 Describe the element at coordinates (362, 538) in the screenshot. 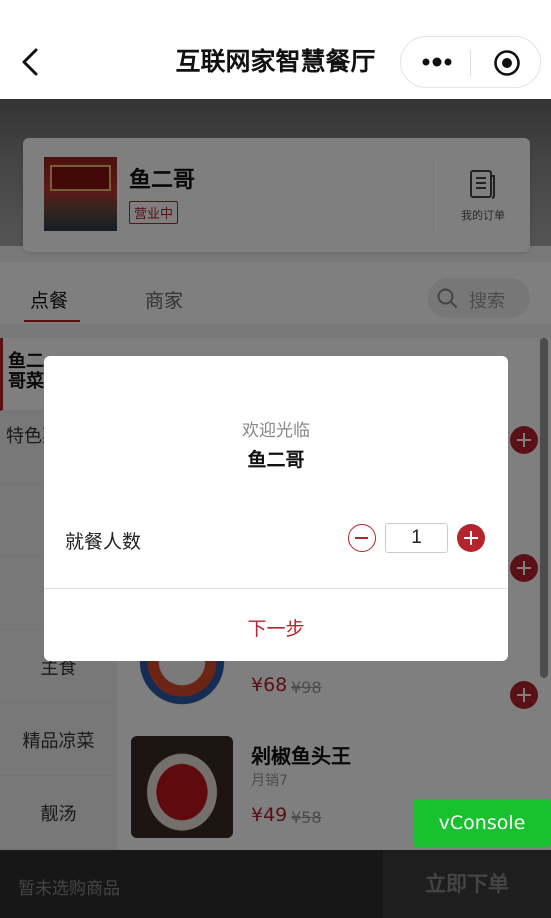

I see `decrease-party-button` at that location.